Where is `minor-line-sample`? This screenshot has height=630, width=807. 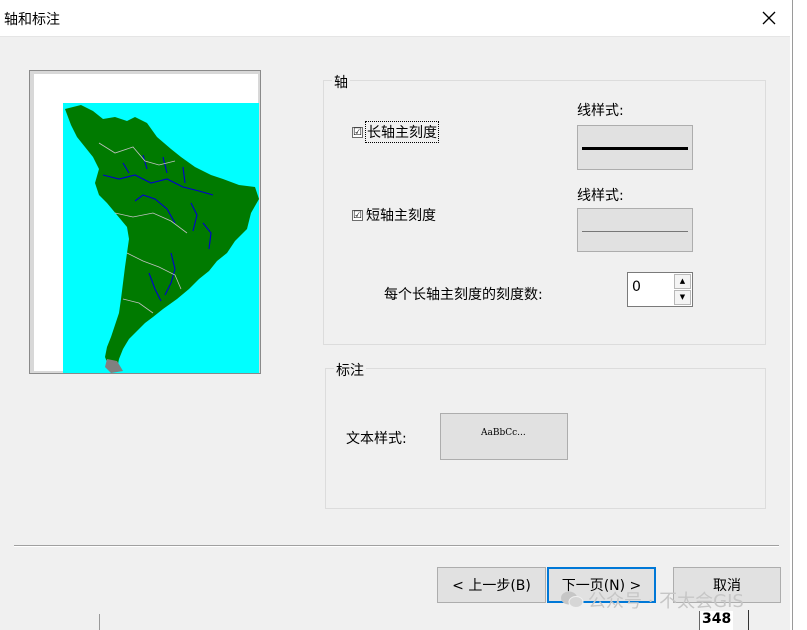 minor-line-sample is located at coordinates (635, 231).